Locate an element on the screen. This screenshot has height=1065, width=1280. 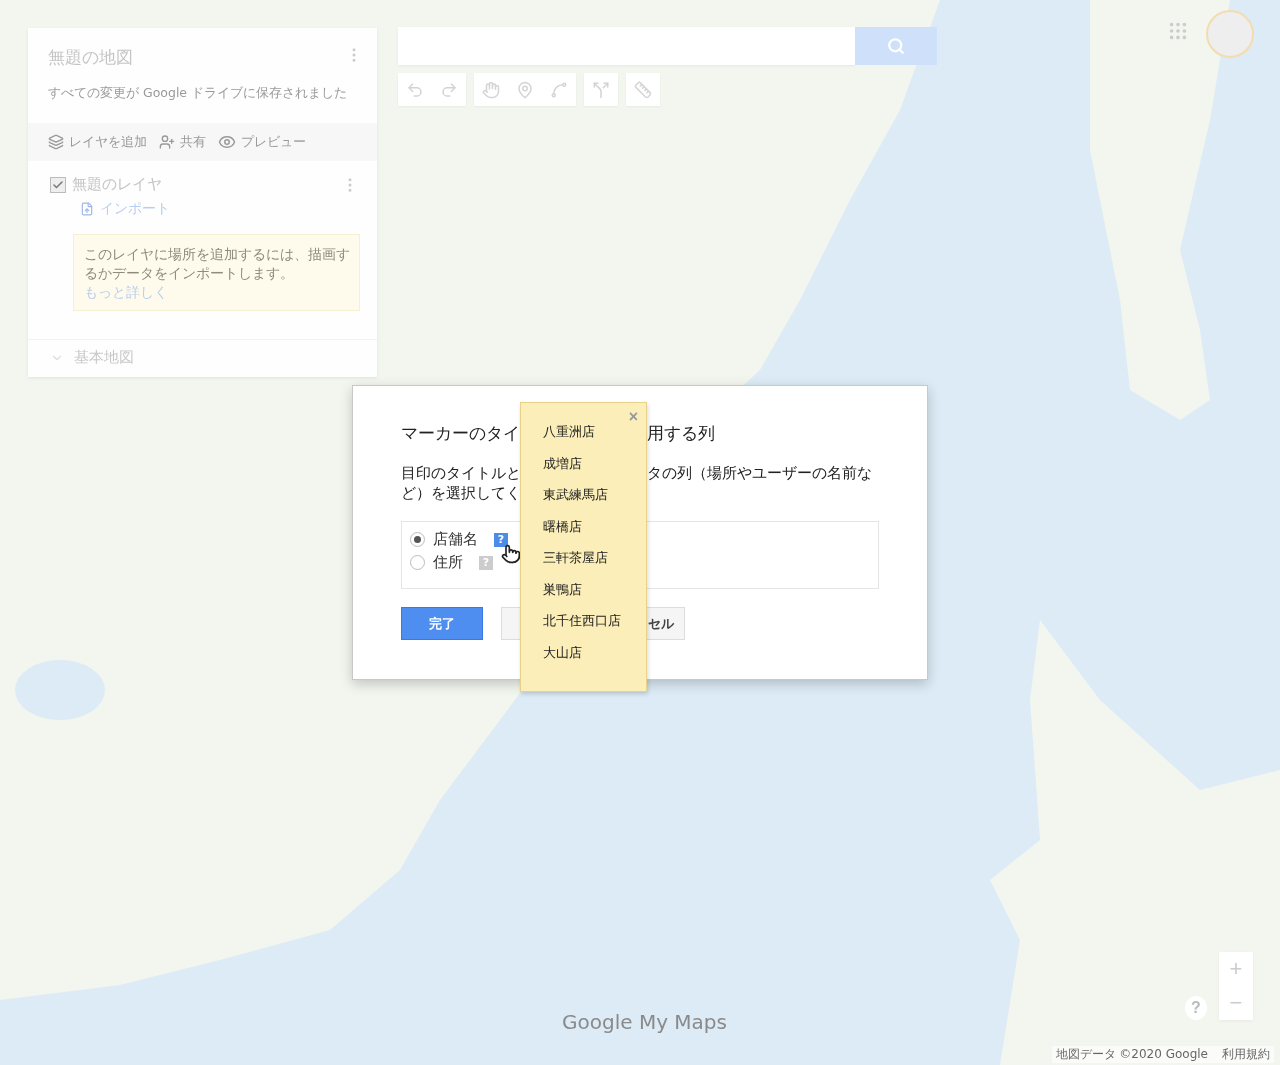
close-button: × is located at coordinates (633, 417).